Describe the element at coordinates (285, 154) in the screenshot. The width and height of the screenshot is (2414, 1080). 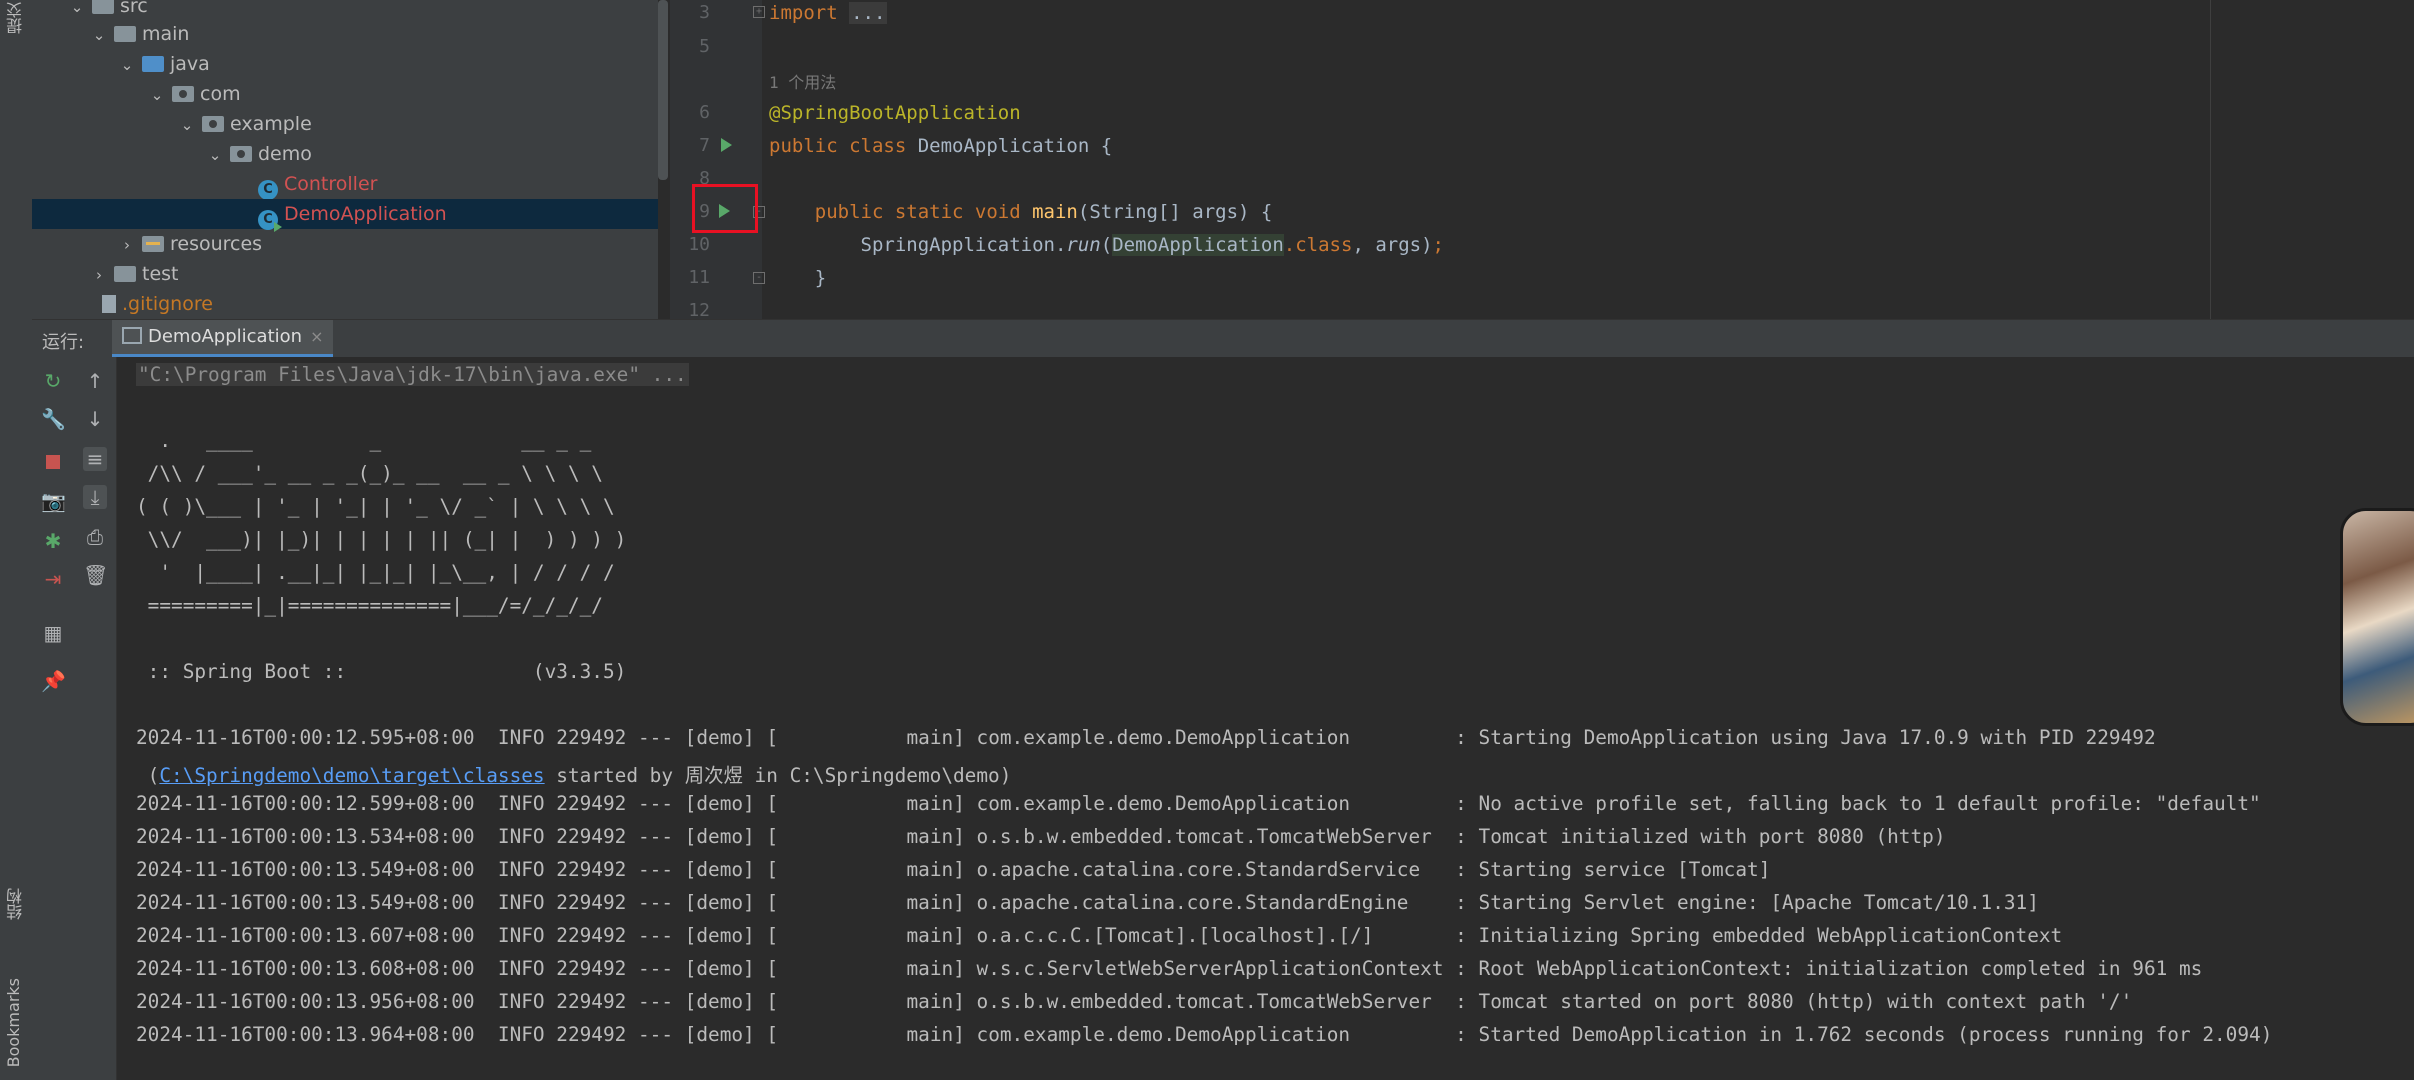
I see `tree-item-label: demo` at that location.